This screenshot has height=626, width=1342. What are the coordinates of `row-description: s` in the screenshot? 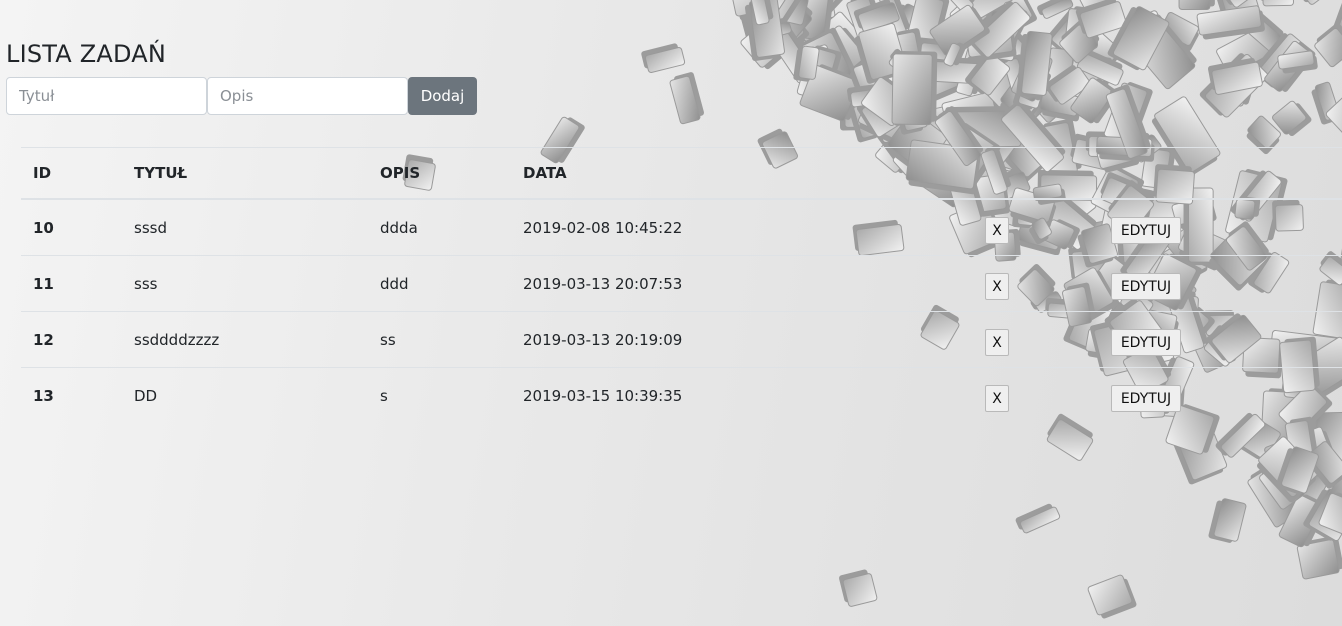 It's located at (439, 395).